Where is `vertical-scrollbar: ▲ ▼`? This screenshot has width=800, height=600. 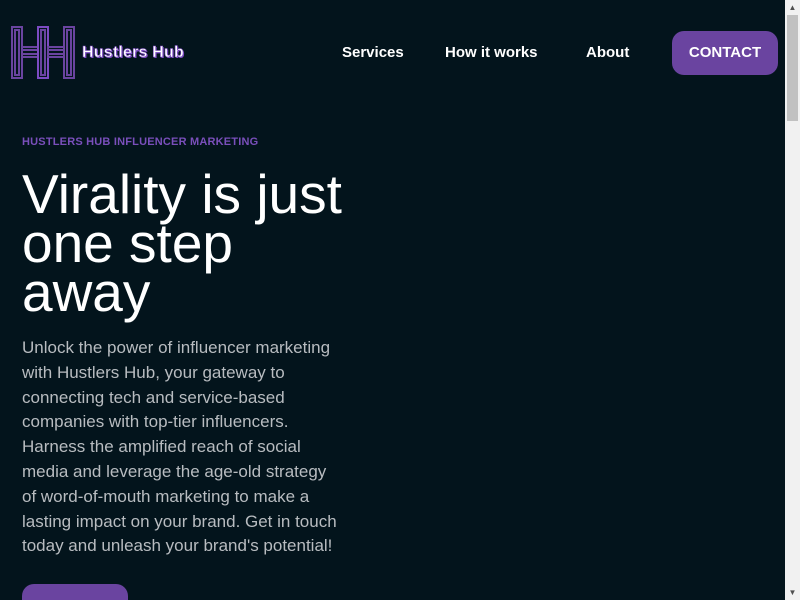
vertical-scrollbar: ▲ ▼ is located at coordinates (792, 300).